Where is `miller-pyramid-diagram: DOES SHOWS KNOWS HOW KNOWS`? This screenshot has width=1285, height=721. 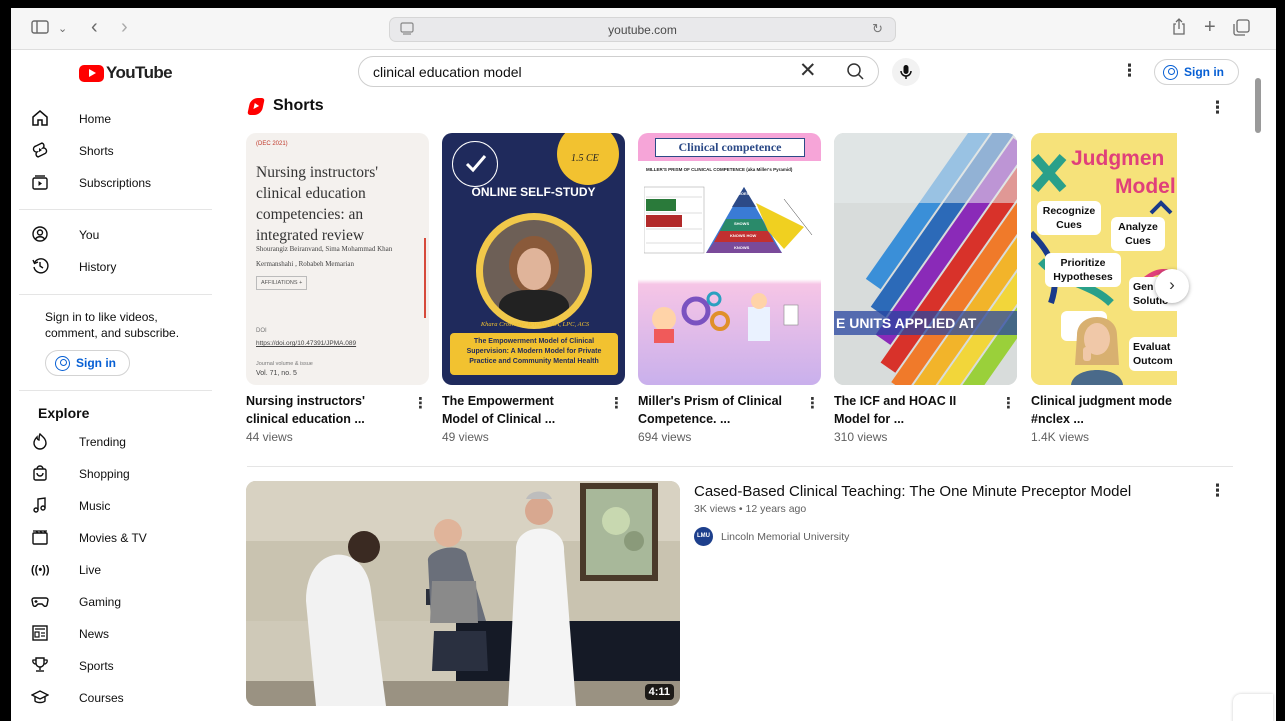 miller-pyramid-diagram: DOES SHOWS KNOWS HOW KNOWS is located at coordinates (728, 219).